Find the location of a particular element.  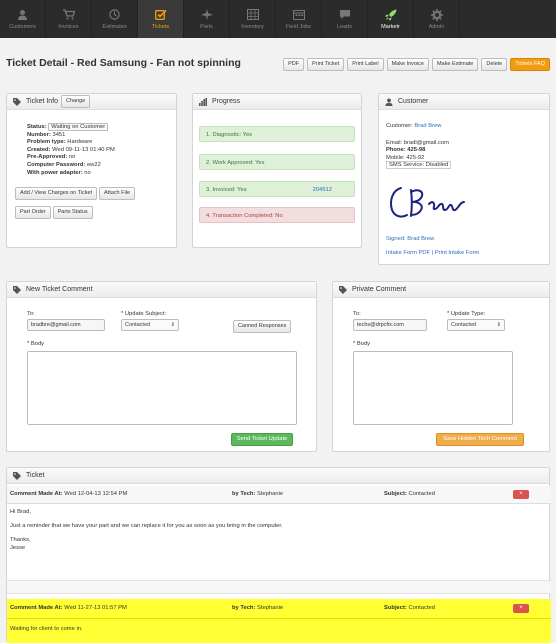

body-label: * Body is located at coordinates (36, 344).